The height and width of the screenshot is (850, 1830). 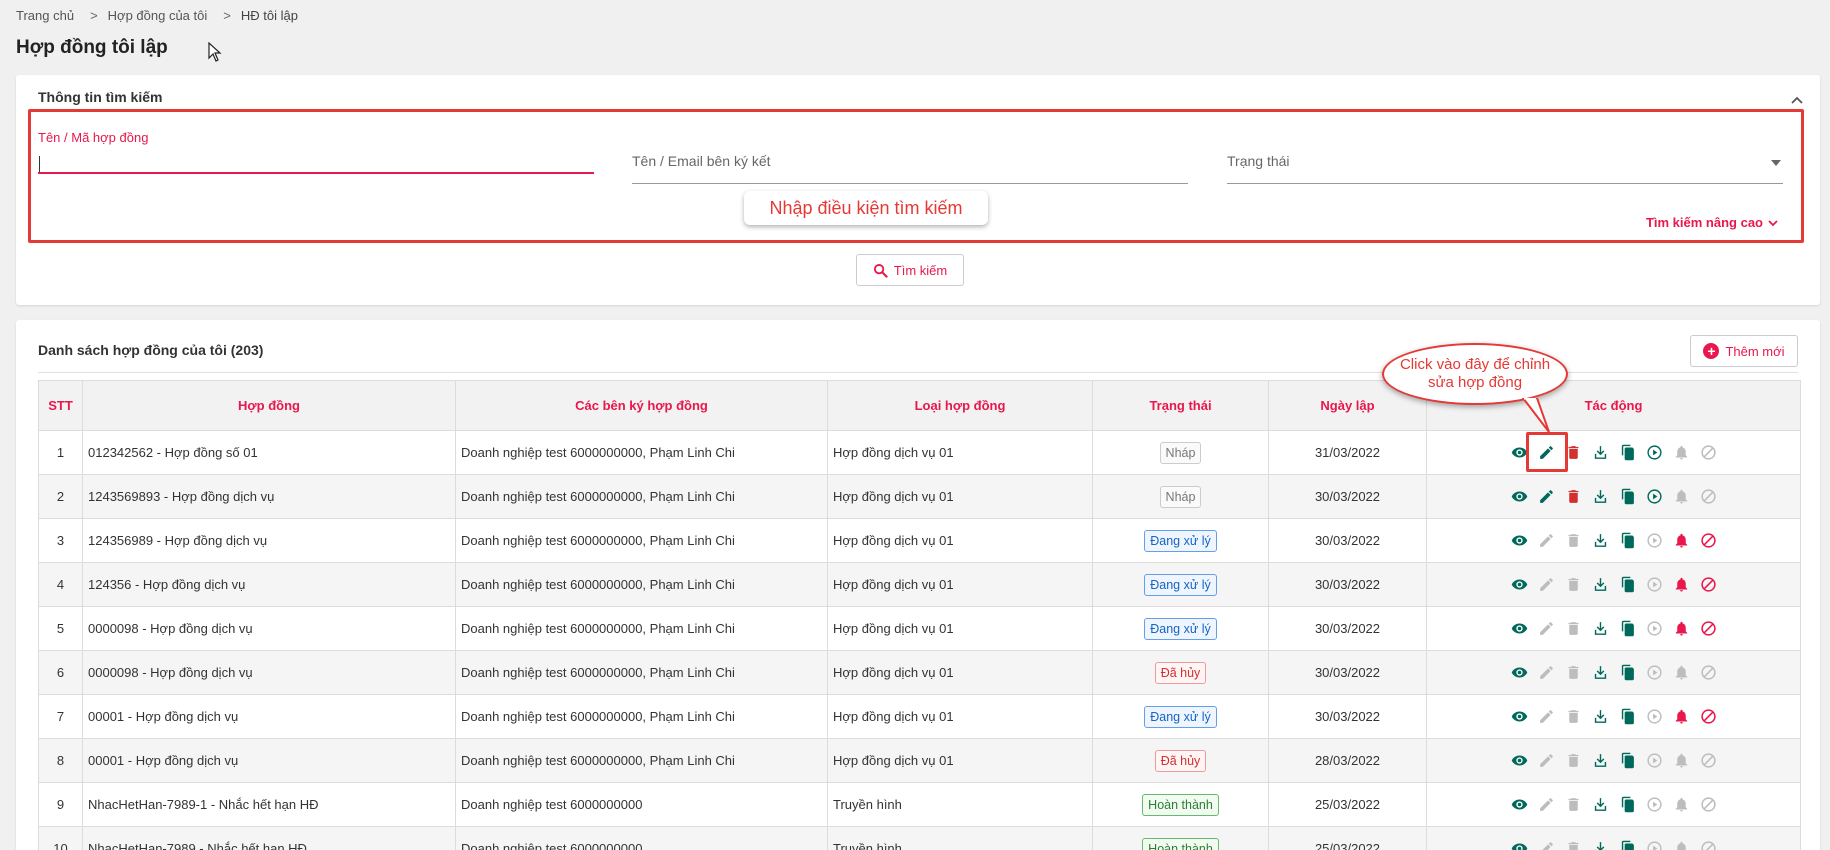 What do you see at coordinates (269, 15) in the screenshot?
I see `breadcrumb-current: HĐ tôi lập` at bounding box center [269, 15].